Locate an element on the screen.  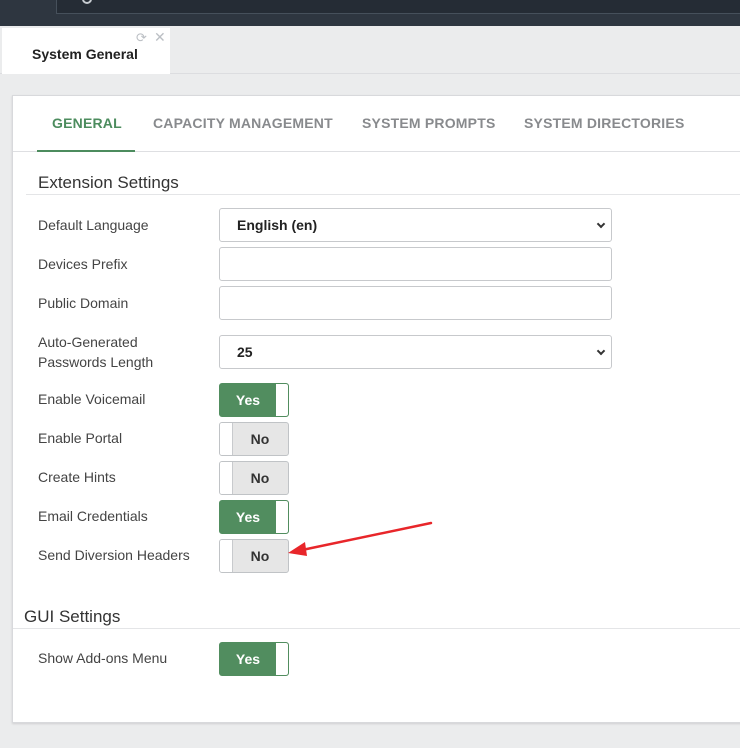
enable-portal-label: Enable Portal is located at coordinates (80, 438).